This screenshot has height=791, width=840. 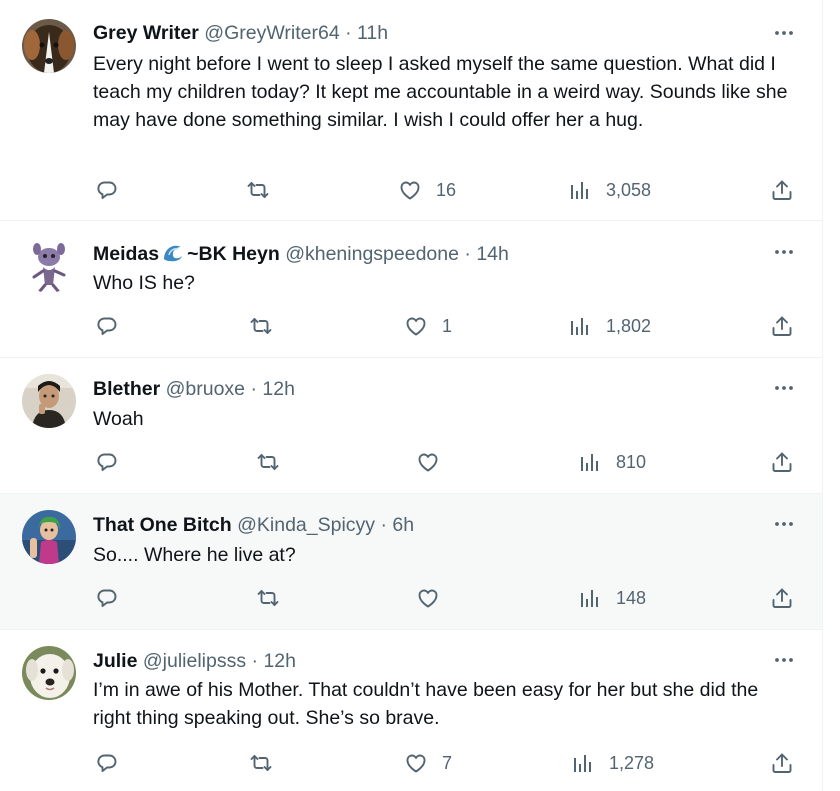 What do you see at coordinates (446, 189) in the screenshot?
I see `like-count: 16` at bounding box center [446, 189].